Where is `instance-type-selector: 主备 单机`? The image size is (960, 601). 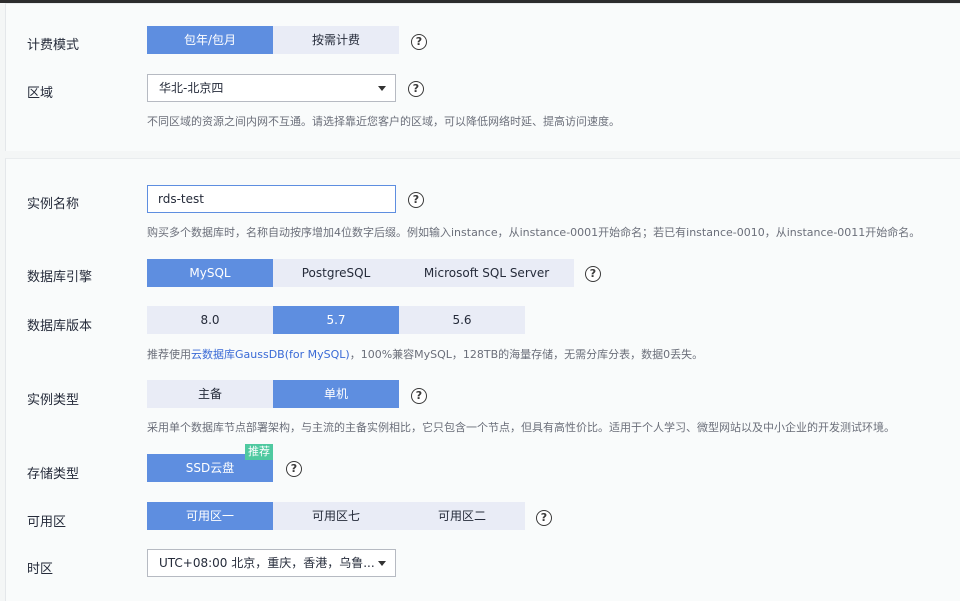
instance-type-selector: 主备 单机 is located at coordinates (273, 394).